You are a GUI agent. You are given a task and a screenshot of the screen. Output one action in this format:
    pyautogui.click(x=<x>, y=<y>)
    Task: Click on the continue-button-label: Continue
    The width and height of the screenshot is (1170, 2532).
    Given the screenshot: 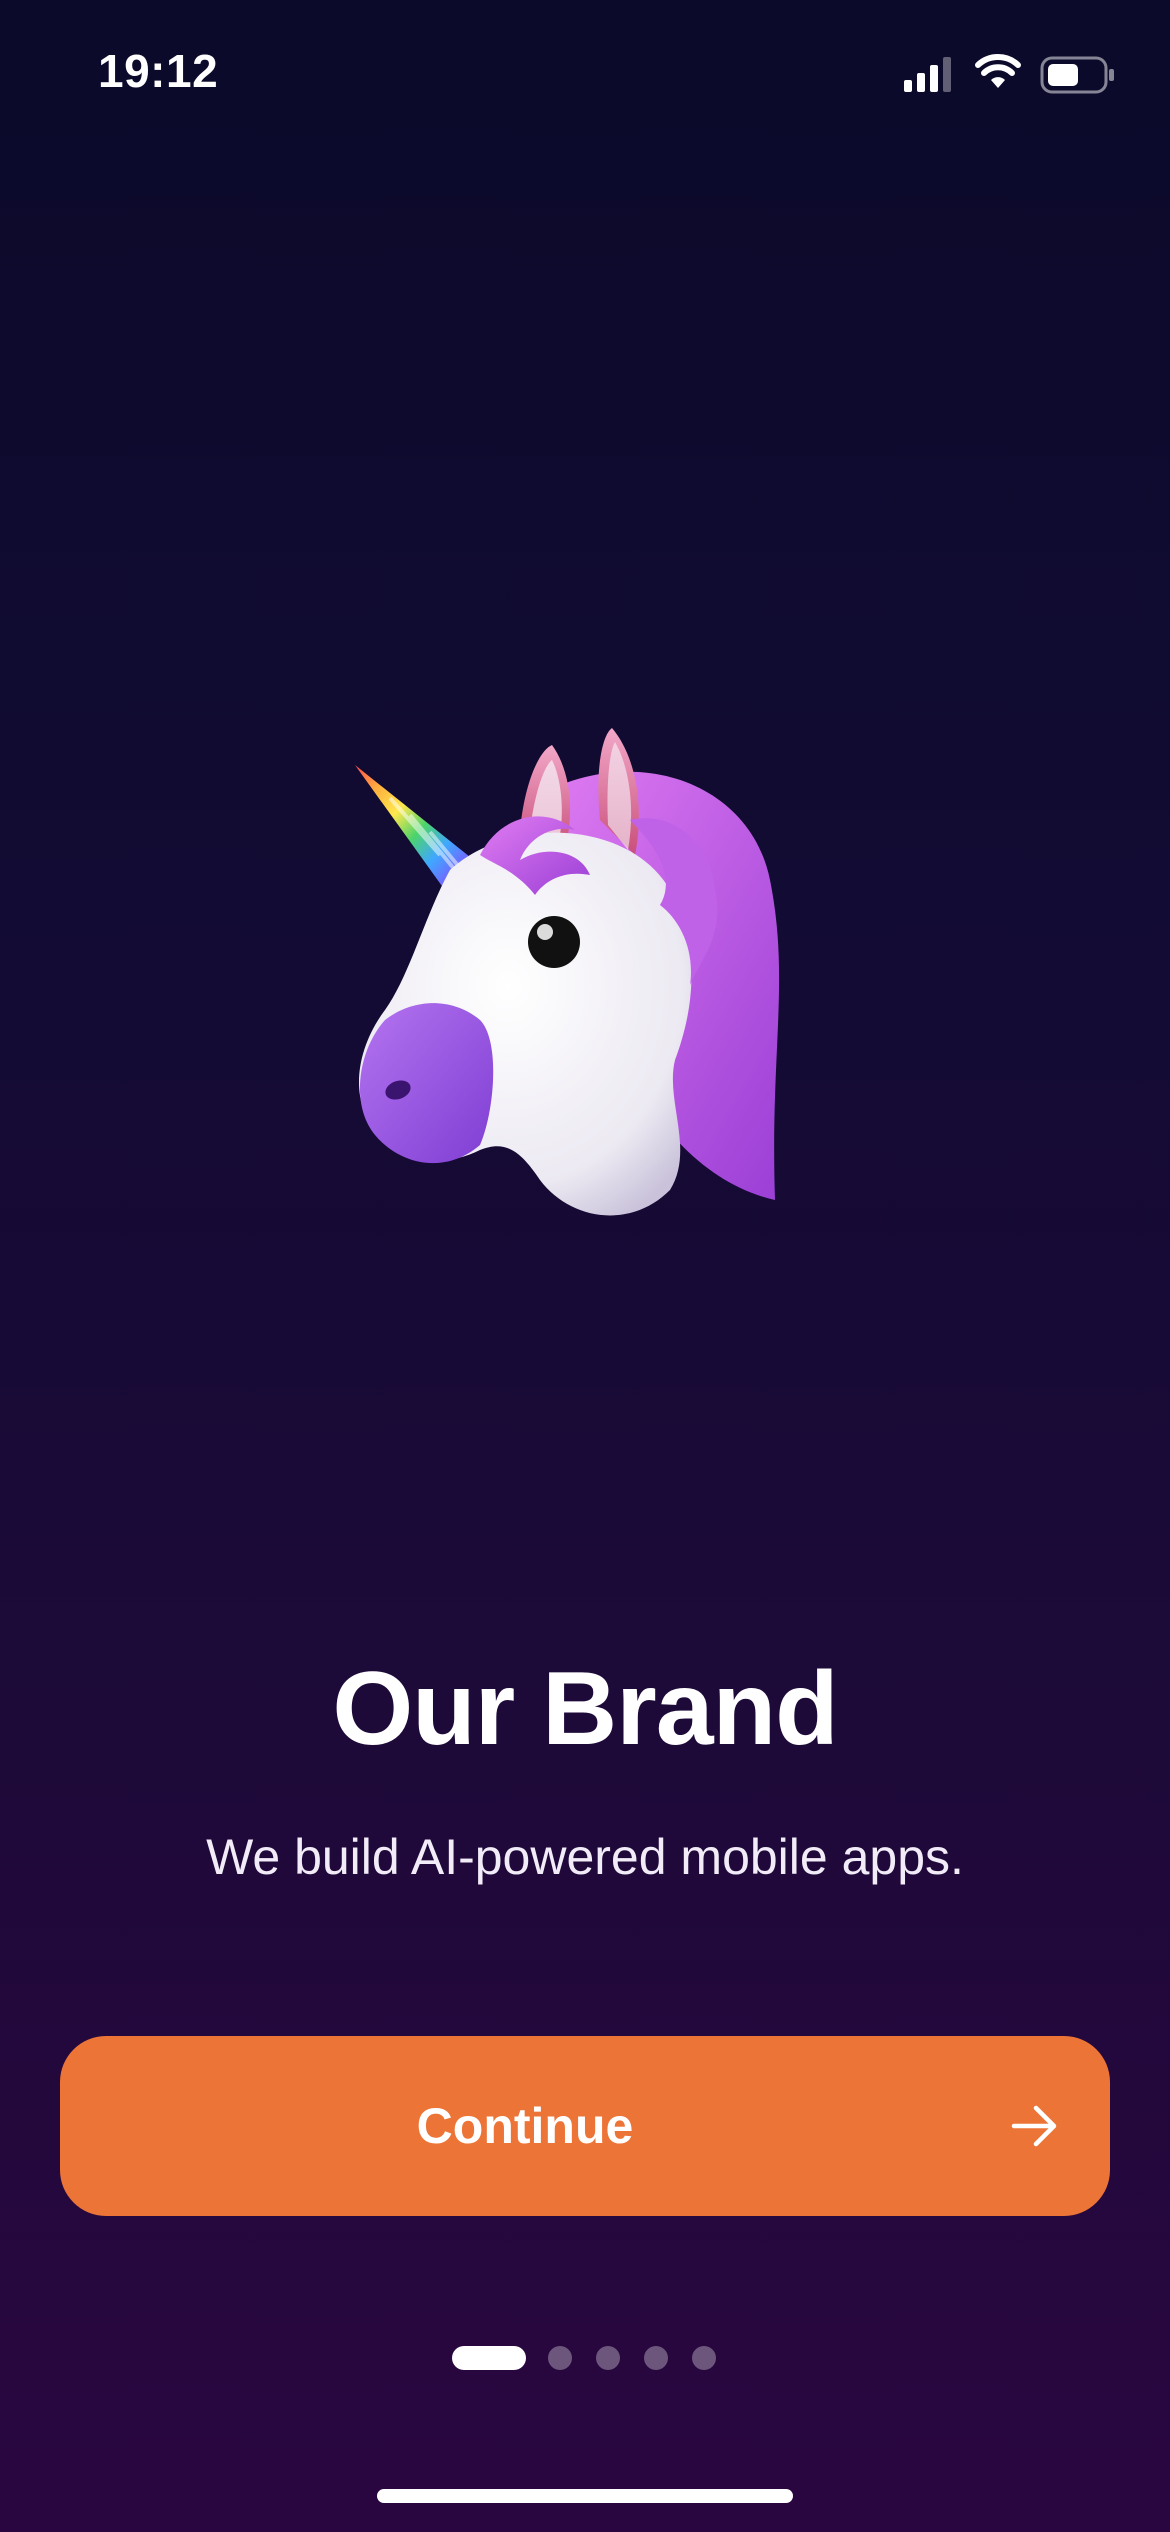 What is the action you would take?
    pyautogui.click(x=525, y=2126)
    